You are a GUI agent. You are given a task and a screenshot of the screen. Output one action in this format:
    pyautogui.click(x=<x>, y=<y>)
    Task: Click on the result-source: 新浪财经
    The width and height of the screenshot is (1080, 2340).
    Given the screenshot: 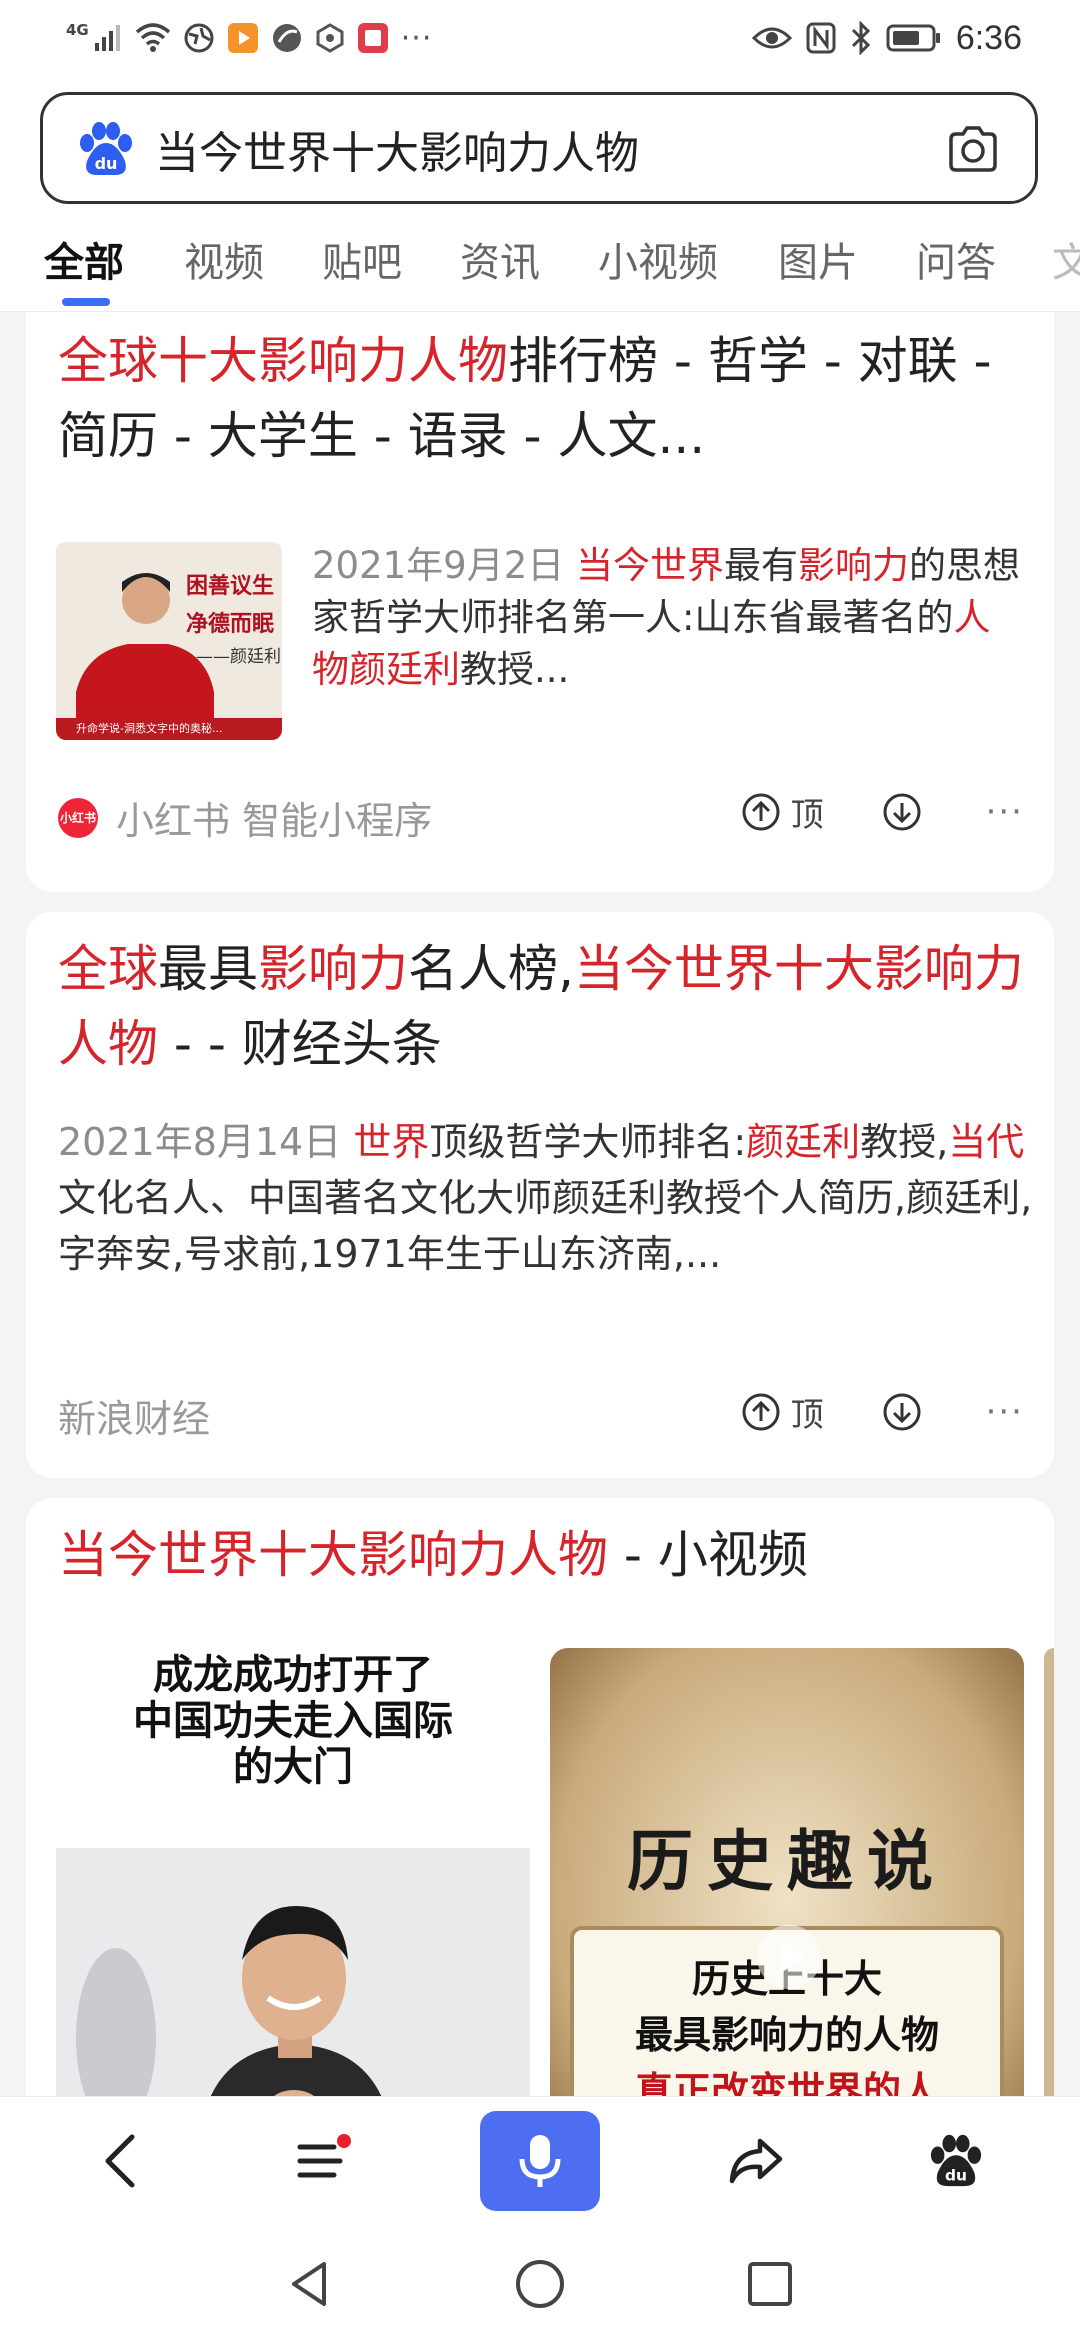 What is the action you would take?
    pyautogui.click(x=134, y=1415)
    